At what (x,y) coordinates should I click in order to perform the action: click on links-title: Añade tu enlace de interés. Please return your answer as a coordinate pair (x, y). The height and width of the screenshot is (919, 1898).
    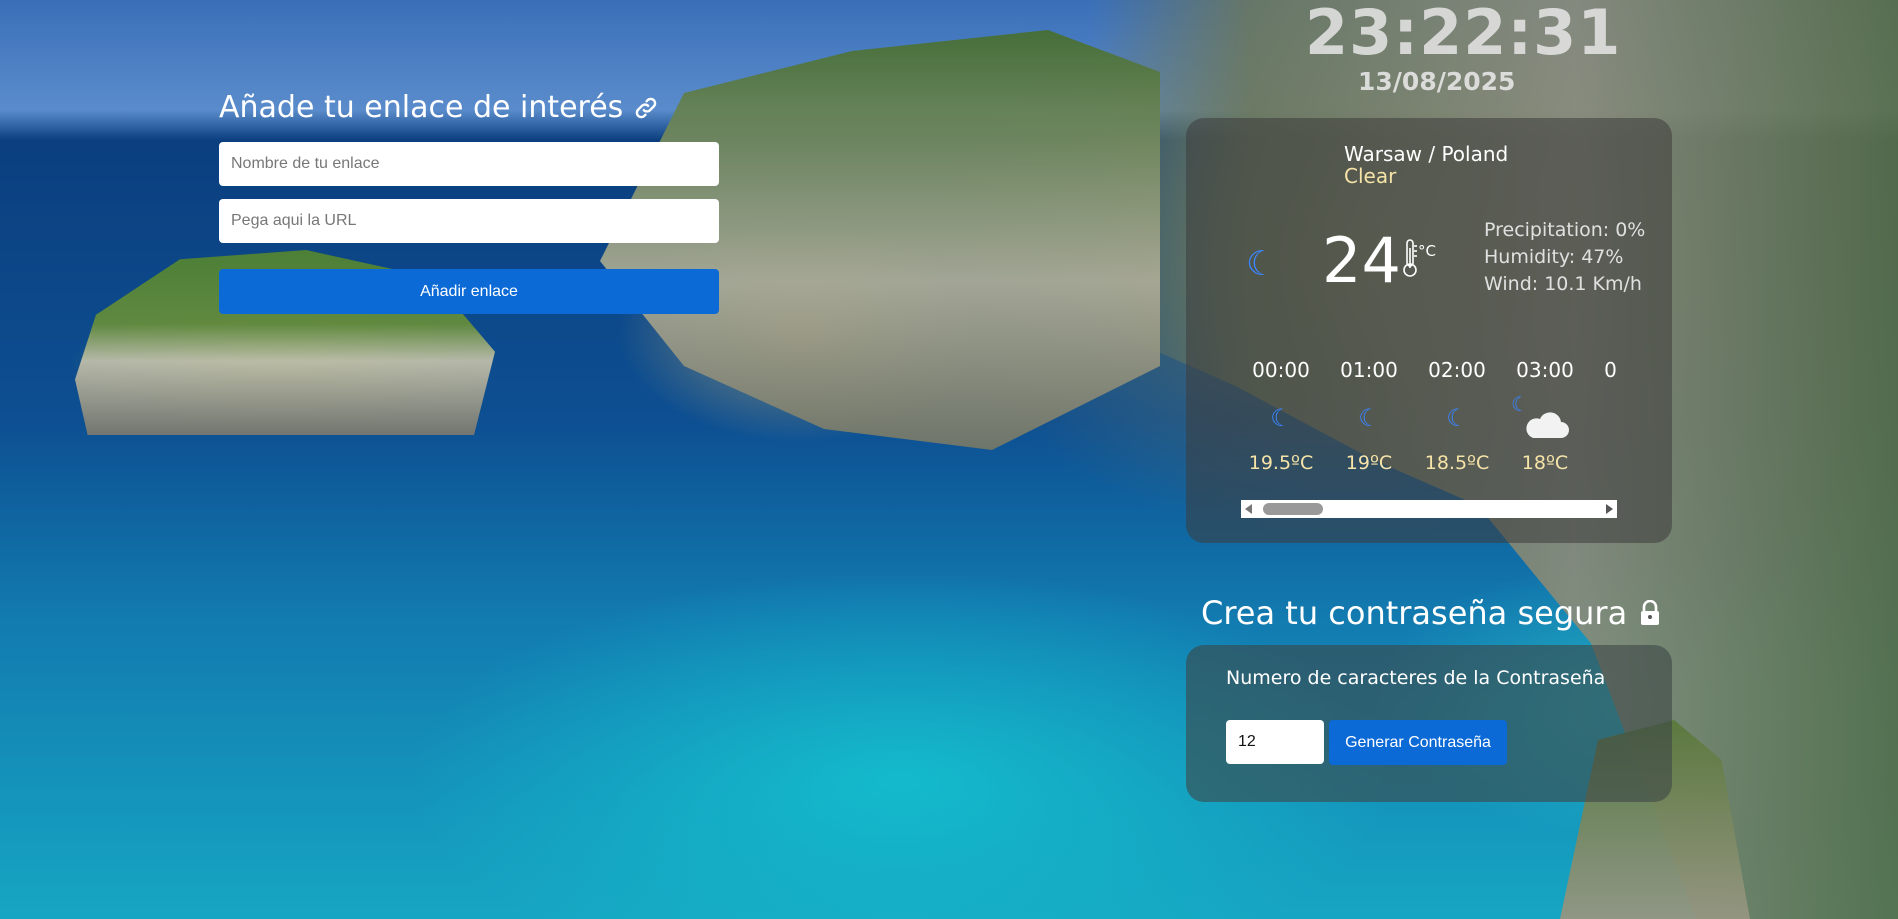
    Looking at the image, I should click on (439, 107).